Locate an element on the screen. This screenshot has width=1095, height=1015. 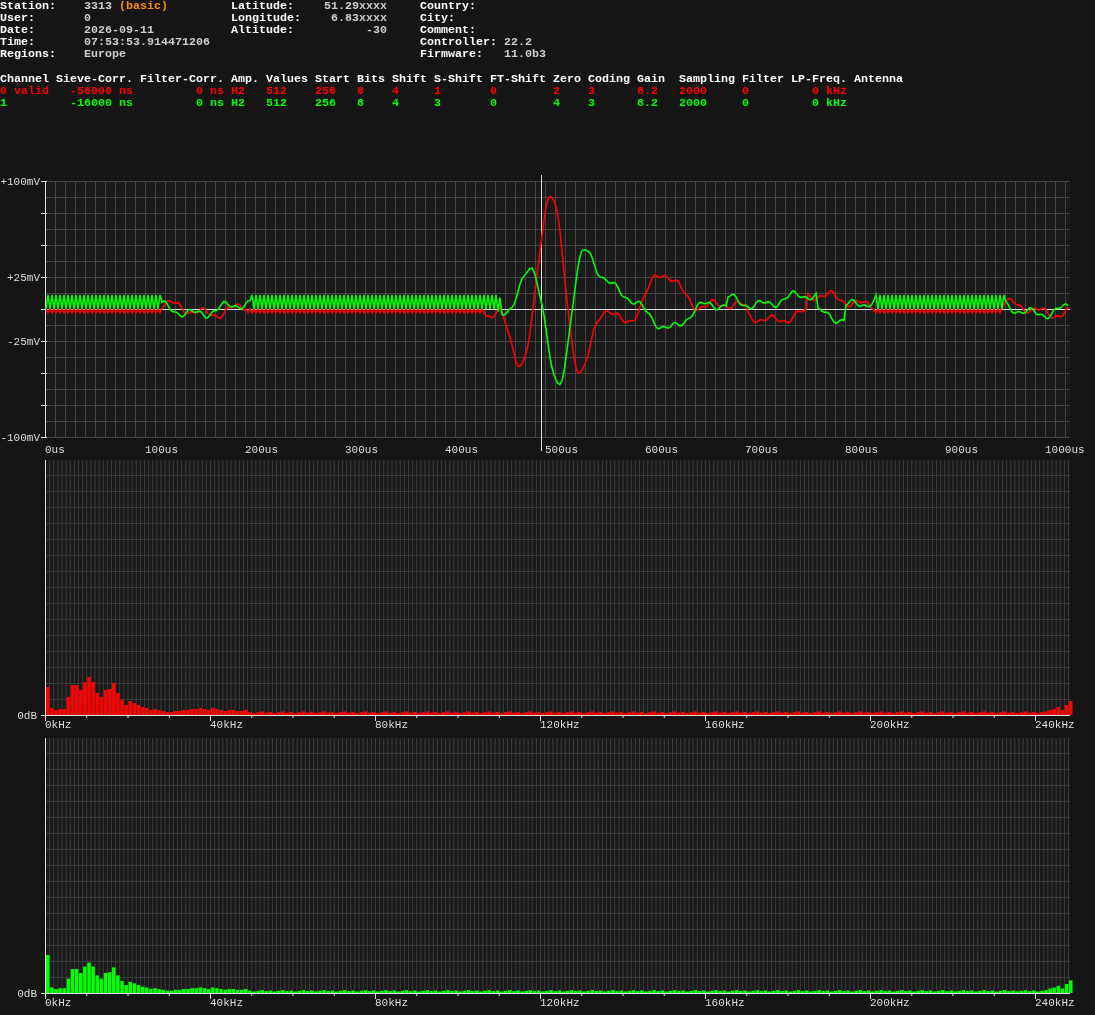
field-label: Comment: is located at coordinates (448, 30).